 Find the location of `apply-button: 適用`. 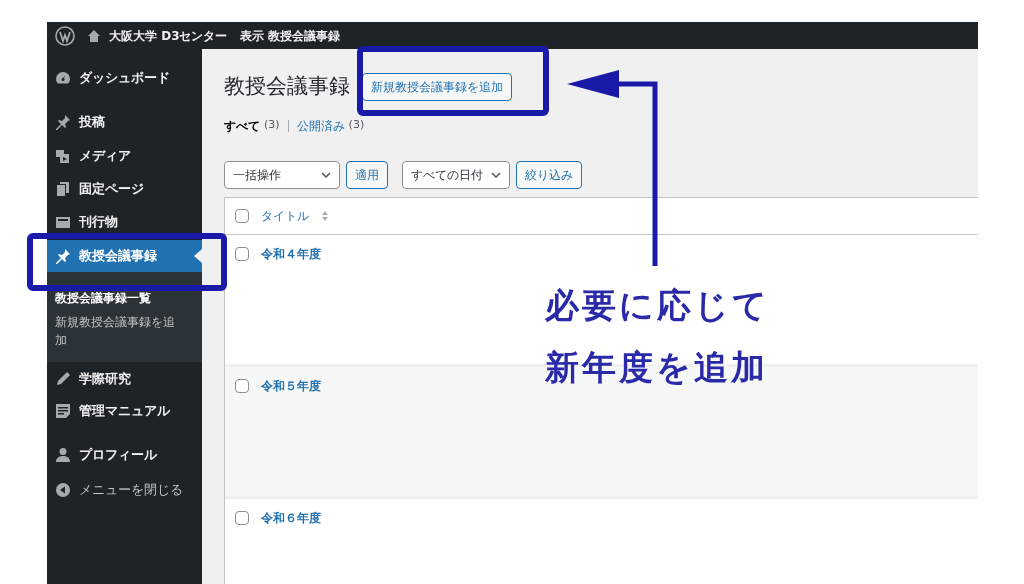

apply-button: 適用 is located at coordinates (367, 174).